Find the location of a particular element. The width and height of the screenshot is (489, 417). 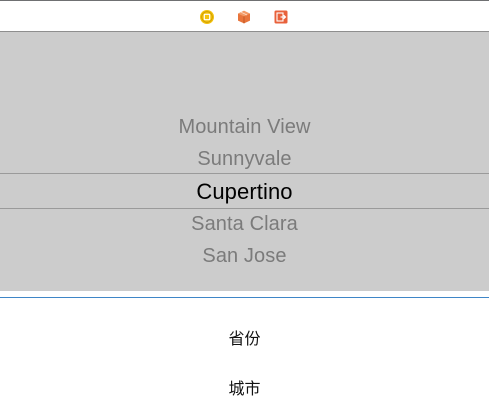

picker-selection-bottom-line is located at coordinates (244, 208).